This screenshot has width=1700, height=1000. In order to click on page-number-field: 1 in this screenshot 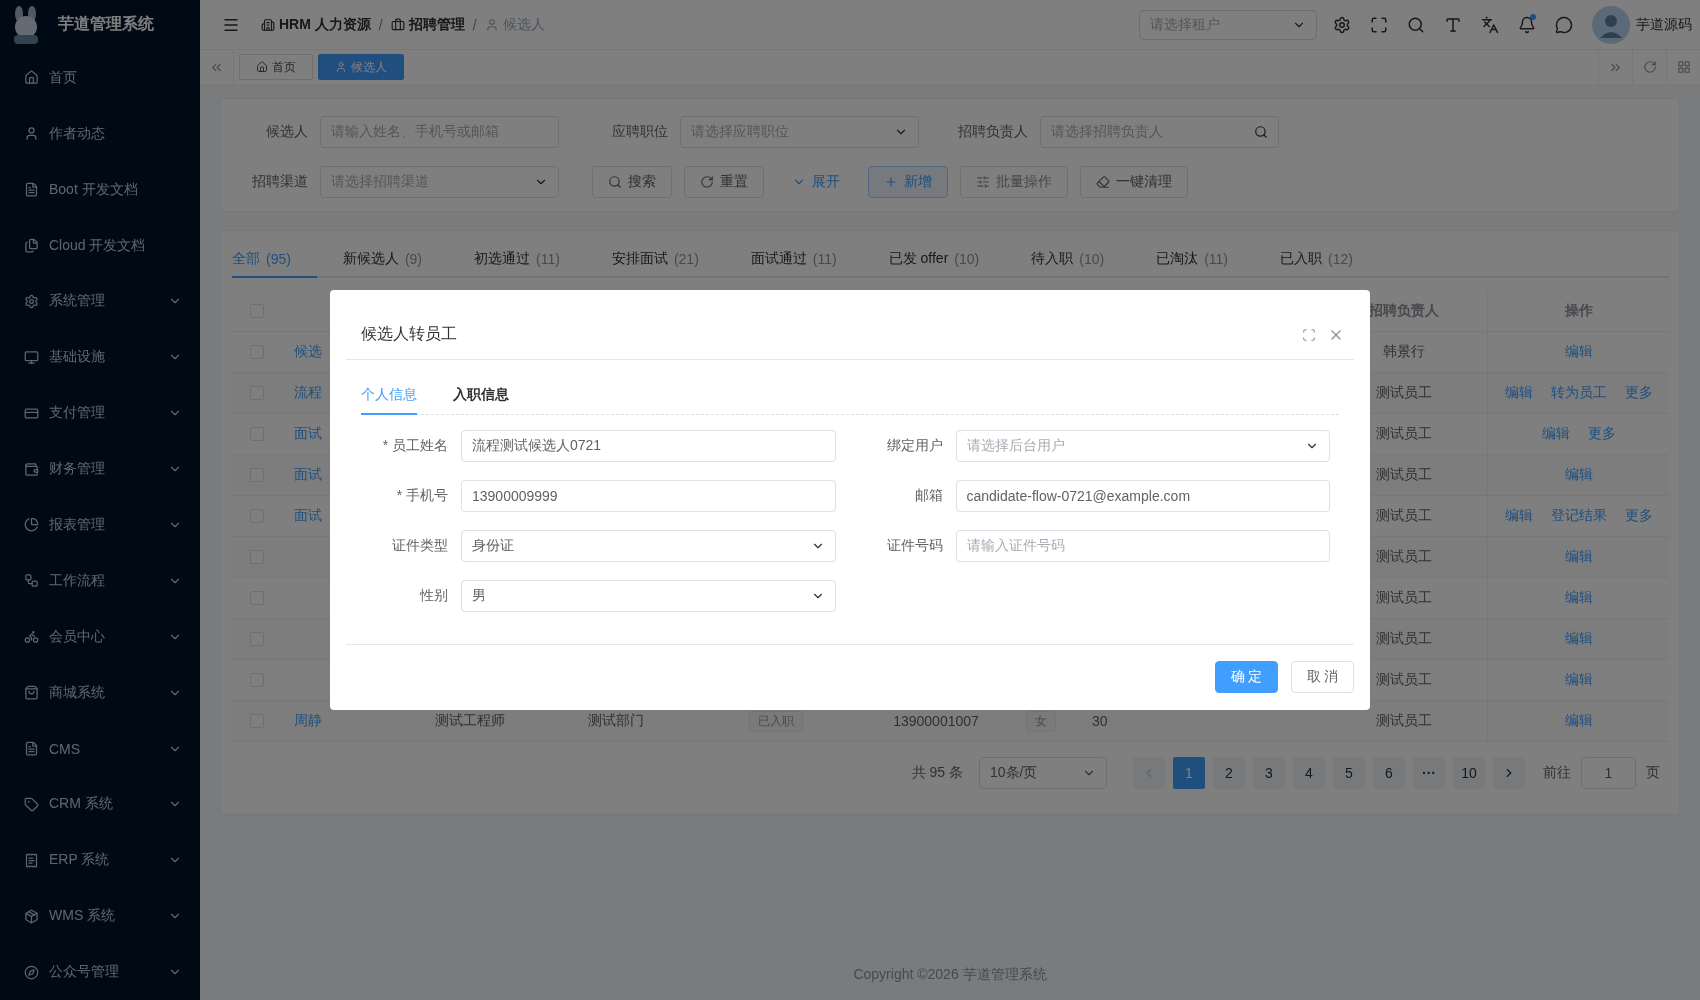, I will do `click(1608, 773)`.